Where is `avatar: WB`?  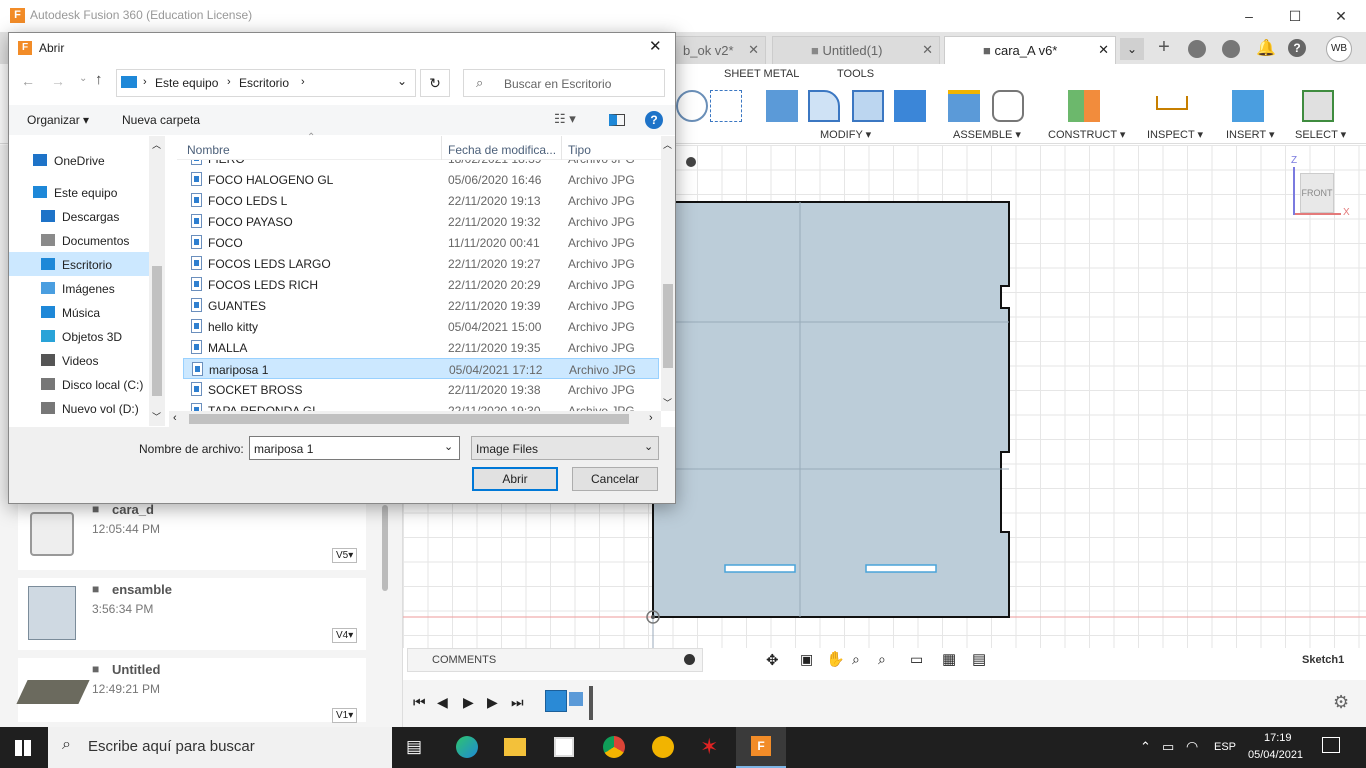
avatar: WB is located at coordinates (1339, 49).